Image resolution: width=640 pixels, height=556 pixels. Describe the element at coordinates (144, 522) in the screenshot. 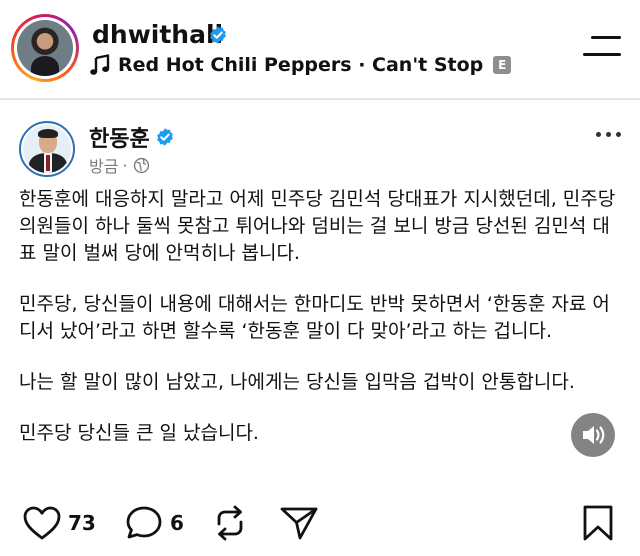

I see `comment-icon` at that location.